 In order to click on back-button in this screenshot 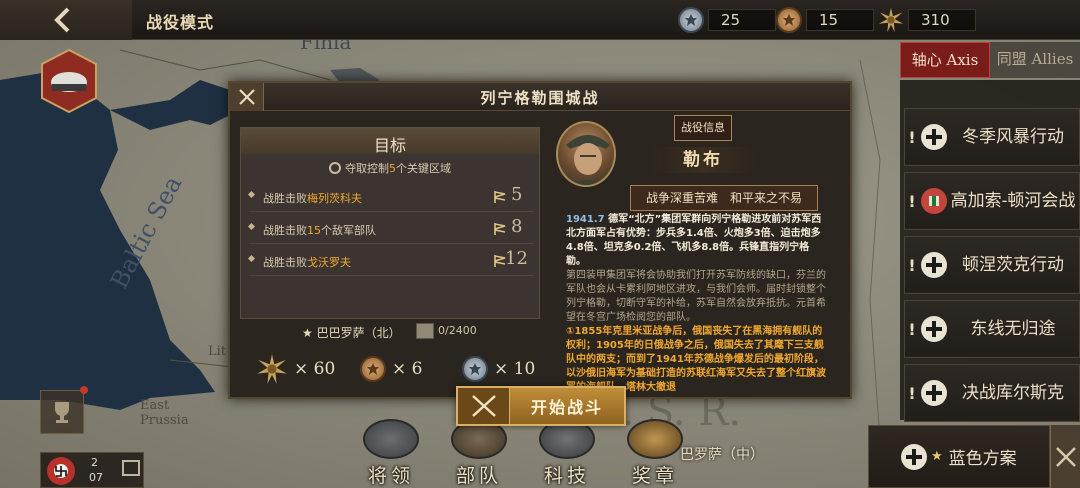, I will do `click(66, 20)`.